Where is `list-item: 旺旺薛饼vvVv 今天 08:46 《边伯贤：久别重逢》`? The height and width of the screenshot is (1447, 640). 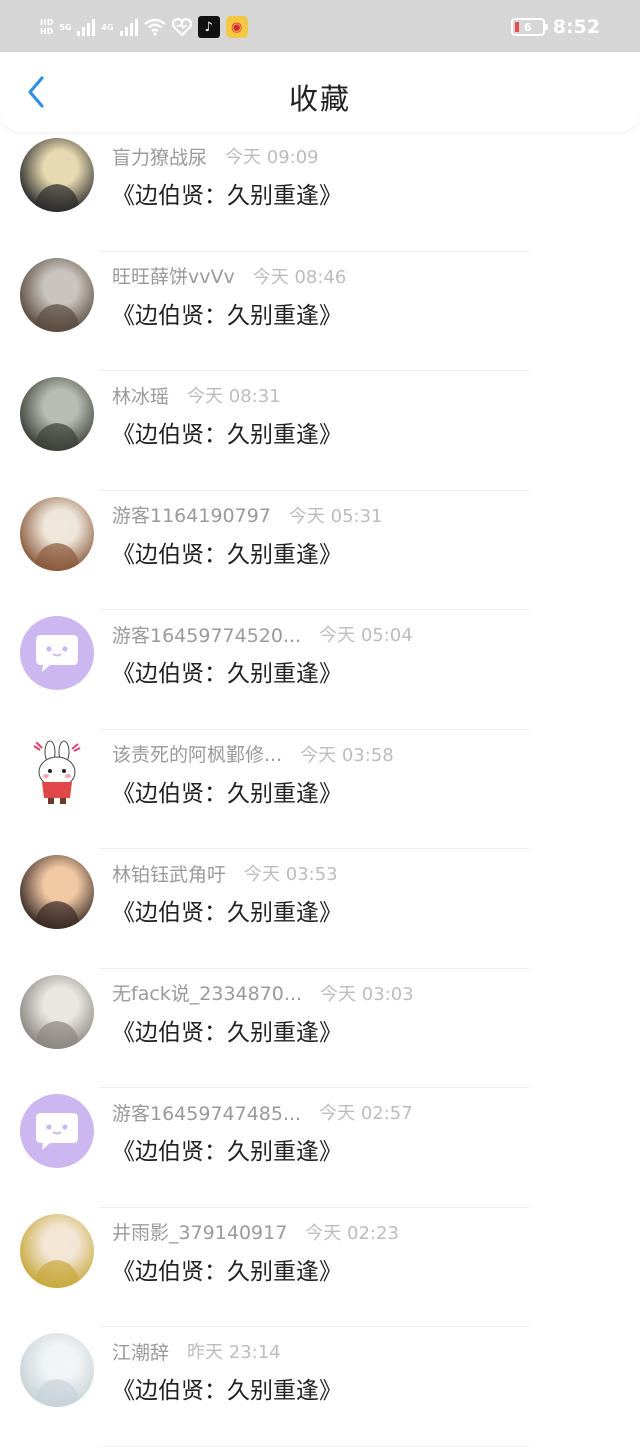 list-item: 旺旺薛饼vvVv 今天 08:46 《边伯贤：久别重逢》 is located at coordinates (320, 311).